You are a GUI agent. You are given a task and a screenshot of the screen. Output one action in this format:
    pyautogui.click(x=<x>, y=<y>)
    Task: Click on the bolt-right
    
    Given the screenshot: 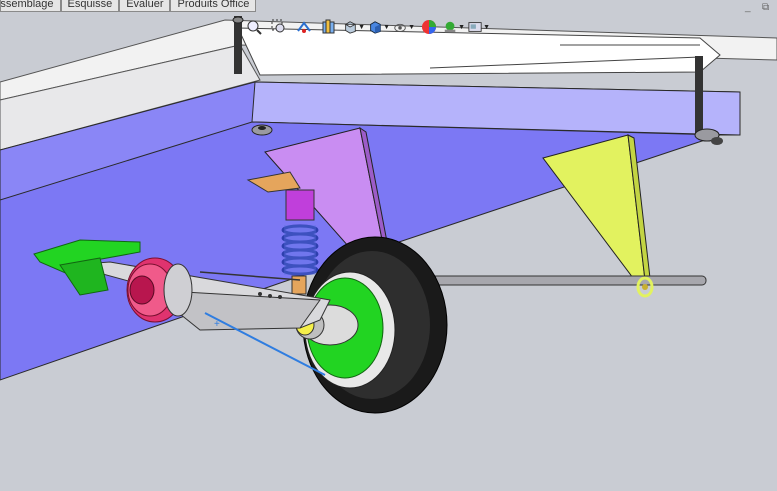 What is the action you would take?
    pyautogui.click(x=699, y=96)
    